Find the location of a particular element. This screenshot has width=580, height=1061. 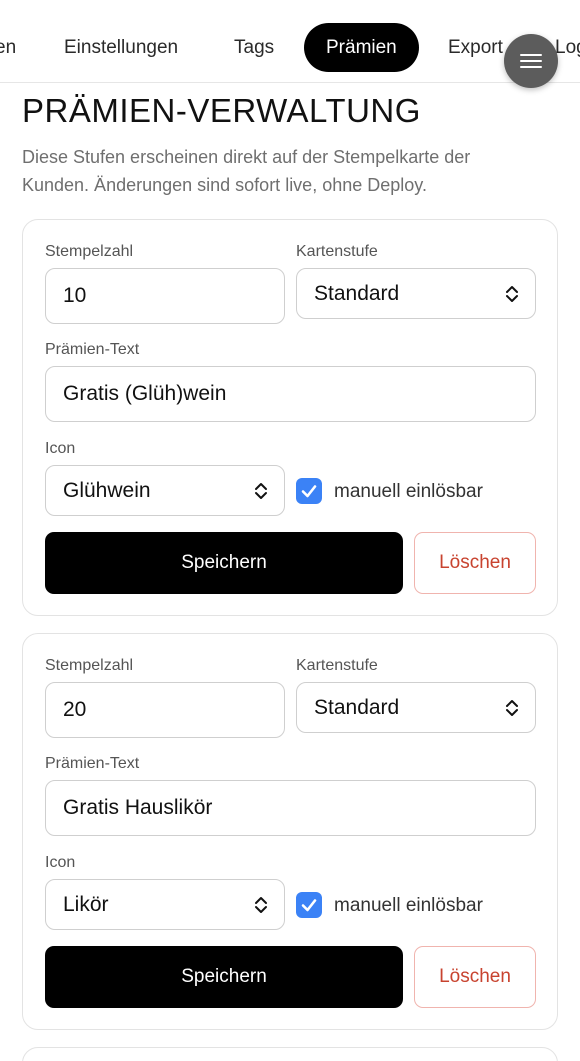

icon-select: Likör is located at coordinates (165, 904).